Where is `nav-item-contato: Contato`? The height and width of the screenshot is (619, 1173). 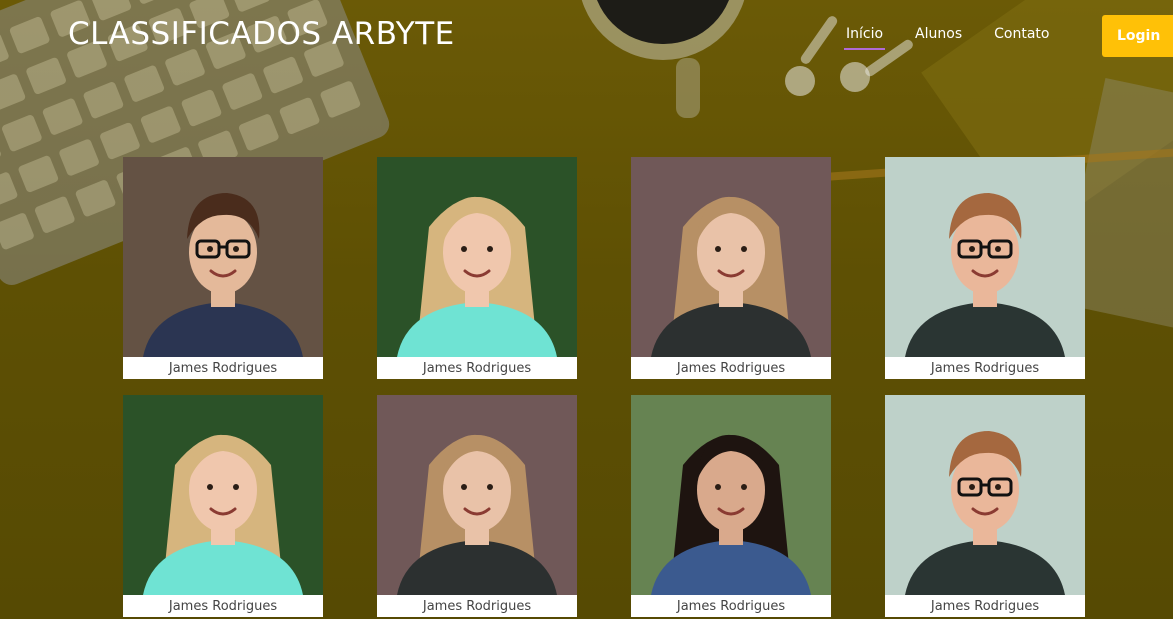
nav-item-contato: Contato is located at coordinates (1021, 37).